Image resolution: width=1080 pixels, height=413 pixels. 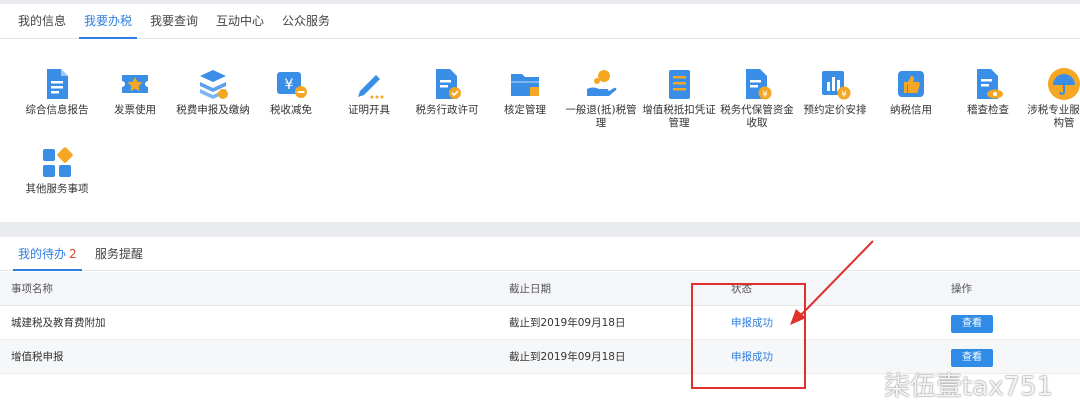 I want to click on folder-icon, so click(x=525, y=85).